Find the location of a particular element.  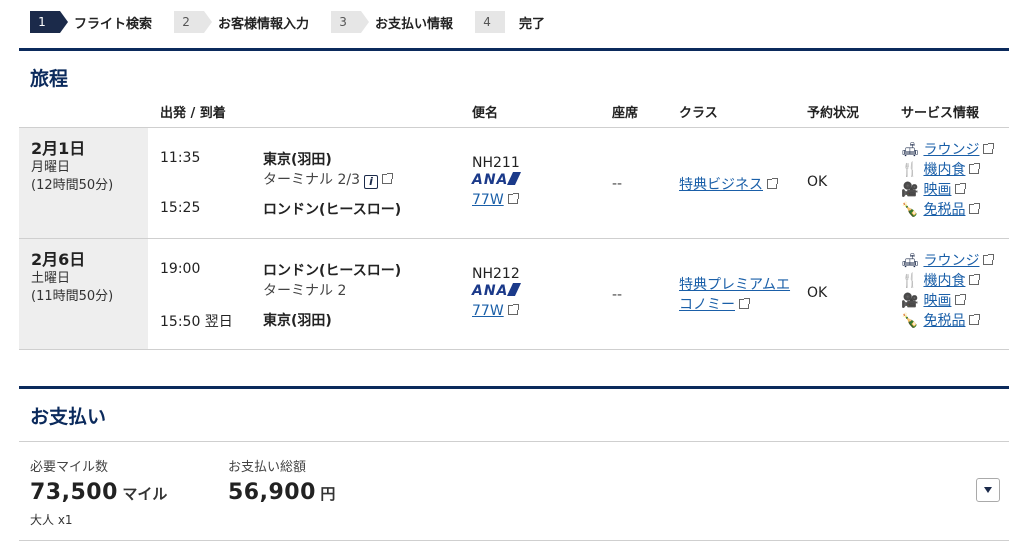

step-label: お支払い情報 is located at coordinates (414, 24).